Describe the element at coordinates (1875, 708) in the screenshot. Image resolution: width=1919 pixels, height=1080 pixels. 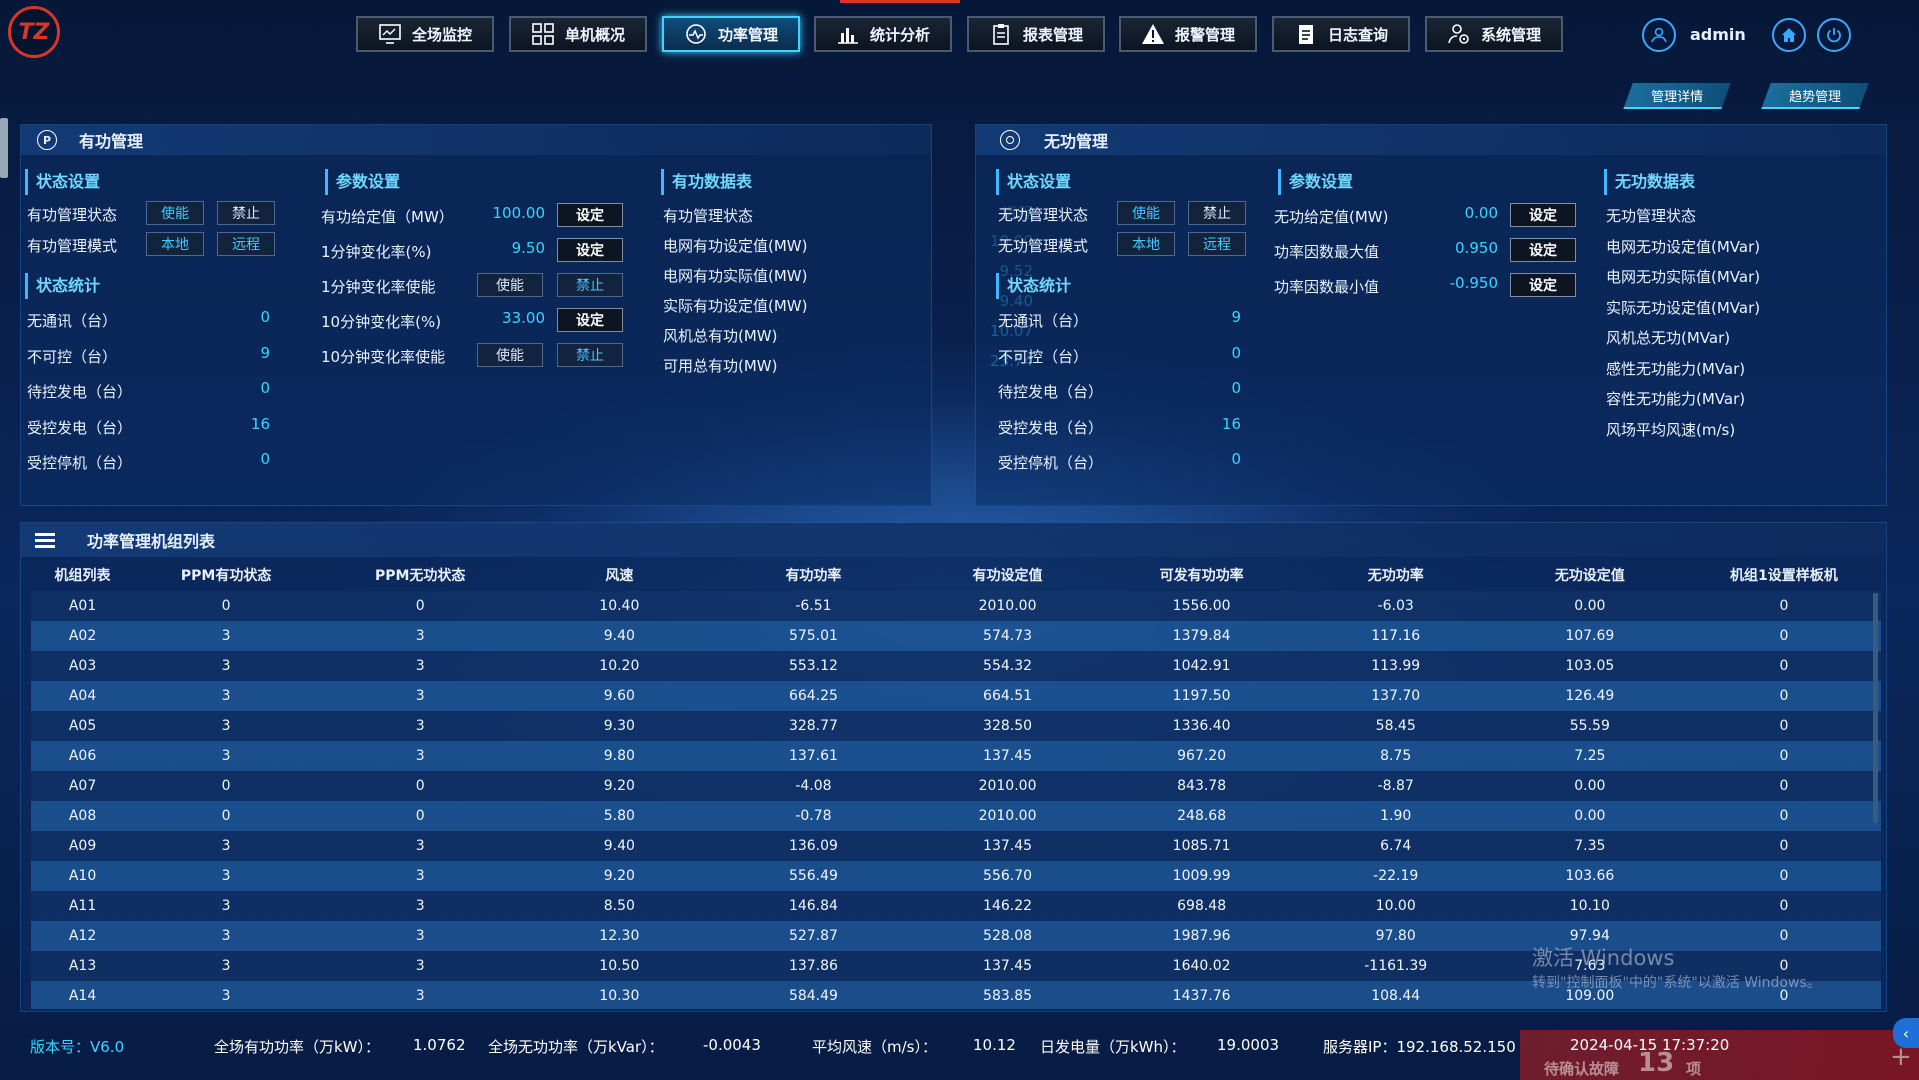
I see `table-scrollbar` at that location.